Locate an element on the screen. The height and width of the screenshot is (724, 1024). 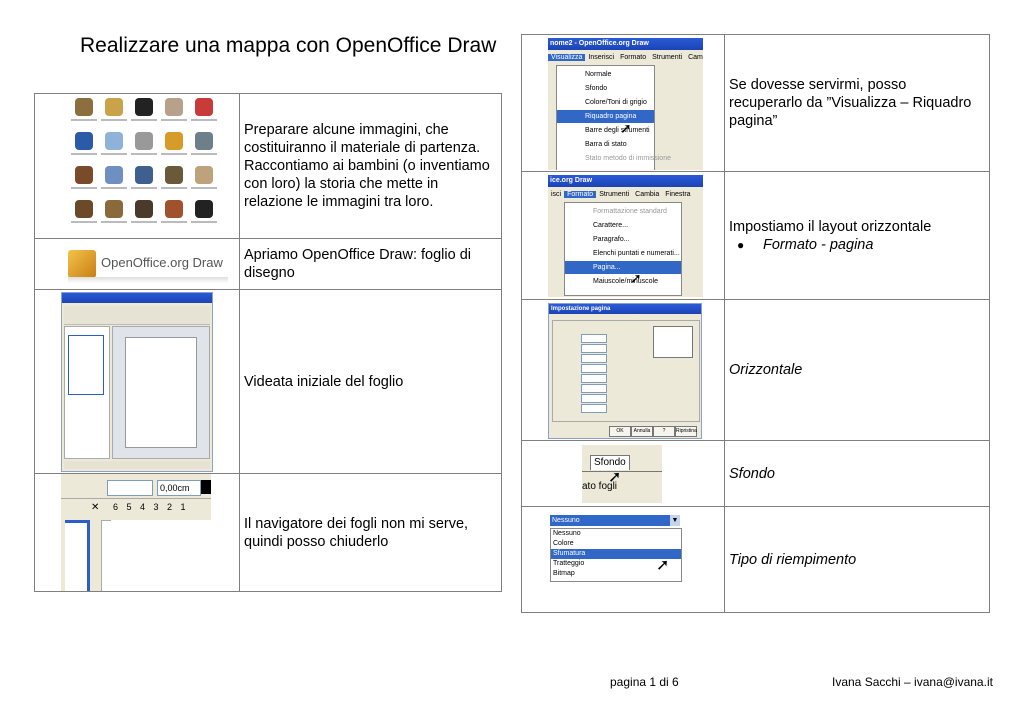
draw-logo-icon is located at coordinates (82, 264).